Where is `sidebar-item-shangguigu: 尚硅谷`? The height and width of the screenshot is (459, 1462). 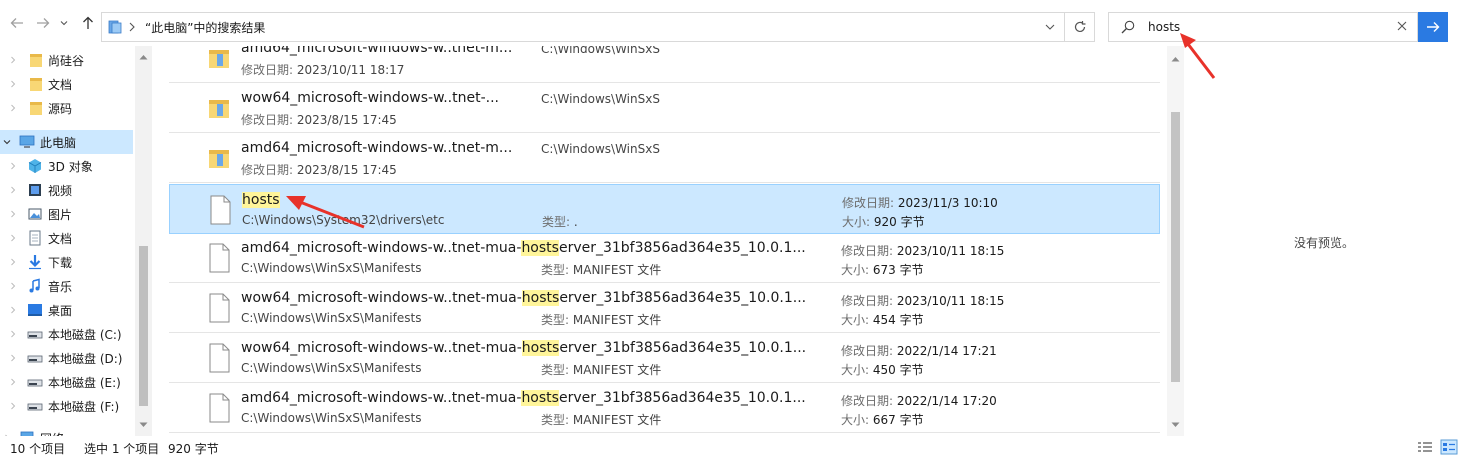 sidebar-item-shangguigu: 尚硅谷 is located at coordinates (67, 60).